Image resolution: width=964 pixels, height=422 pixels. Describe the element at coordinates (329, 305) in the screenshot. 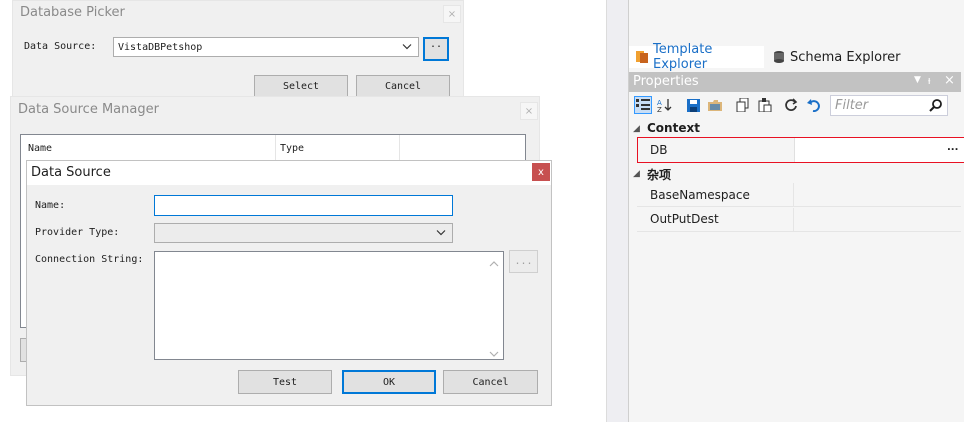

I see `connection-string-textarea` at that location.